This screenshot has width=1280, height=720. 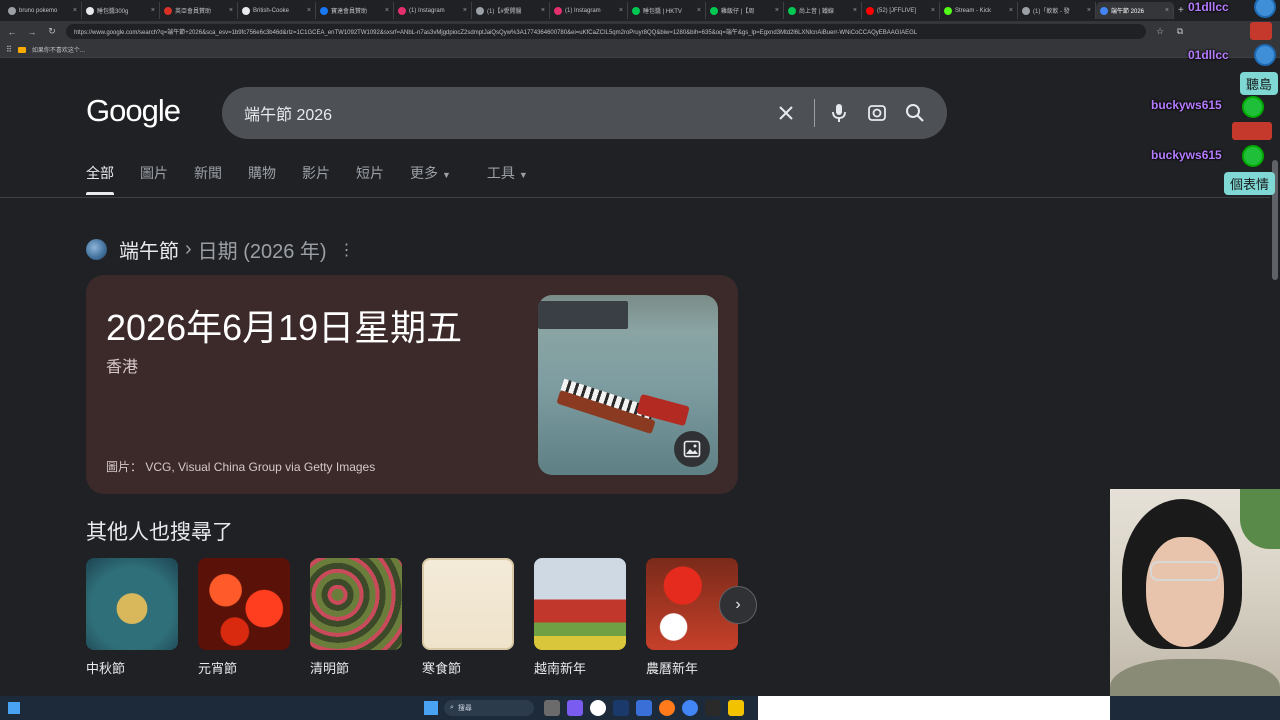 What do you see at coordinates (1057, 10) in the screenshot?
I see `browser-tab: (1)「軟軟 - 發 ×` at bounding box center [1057, 10].